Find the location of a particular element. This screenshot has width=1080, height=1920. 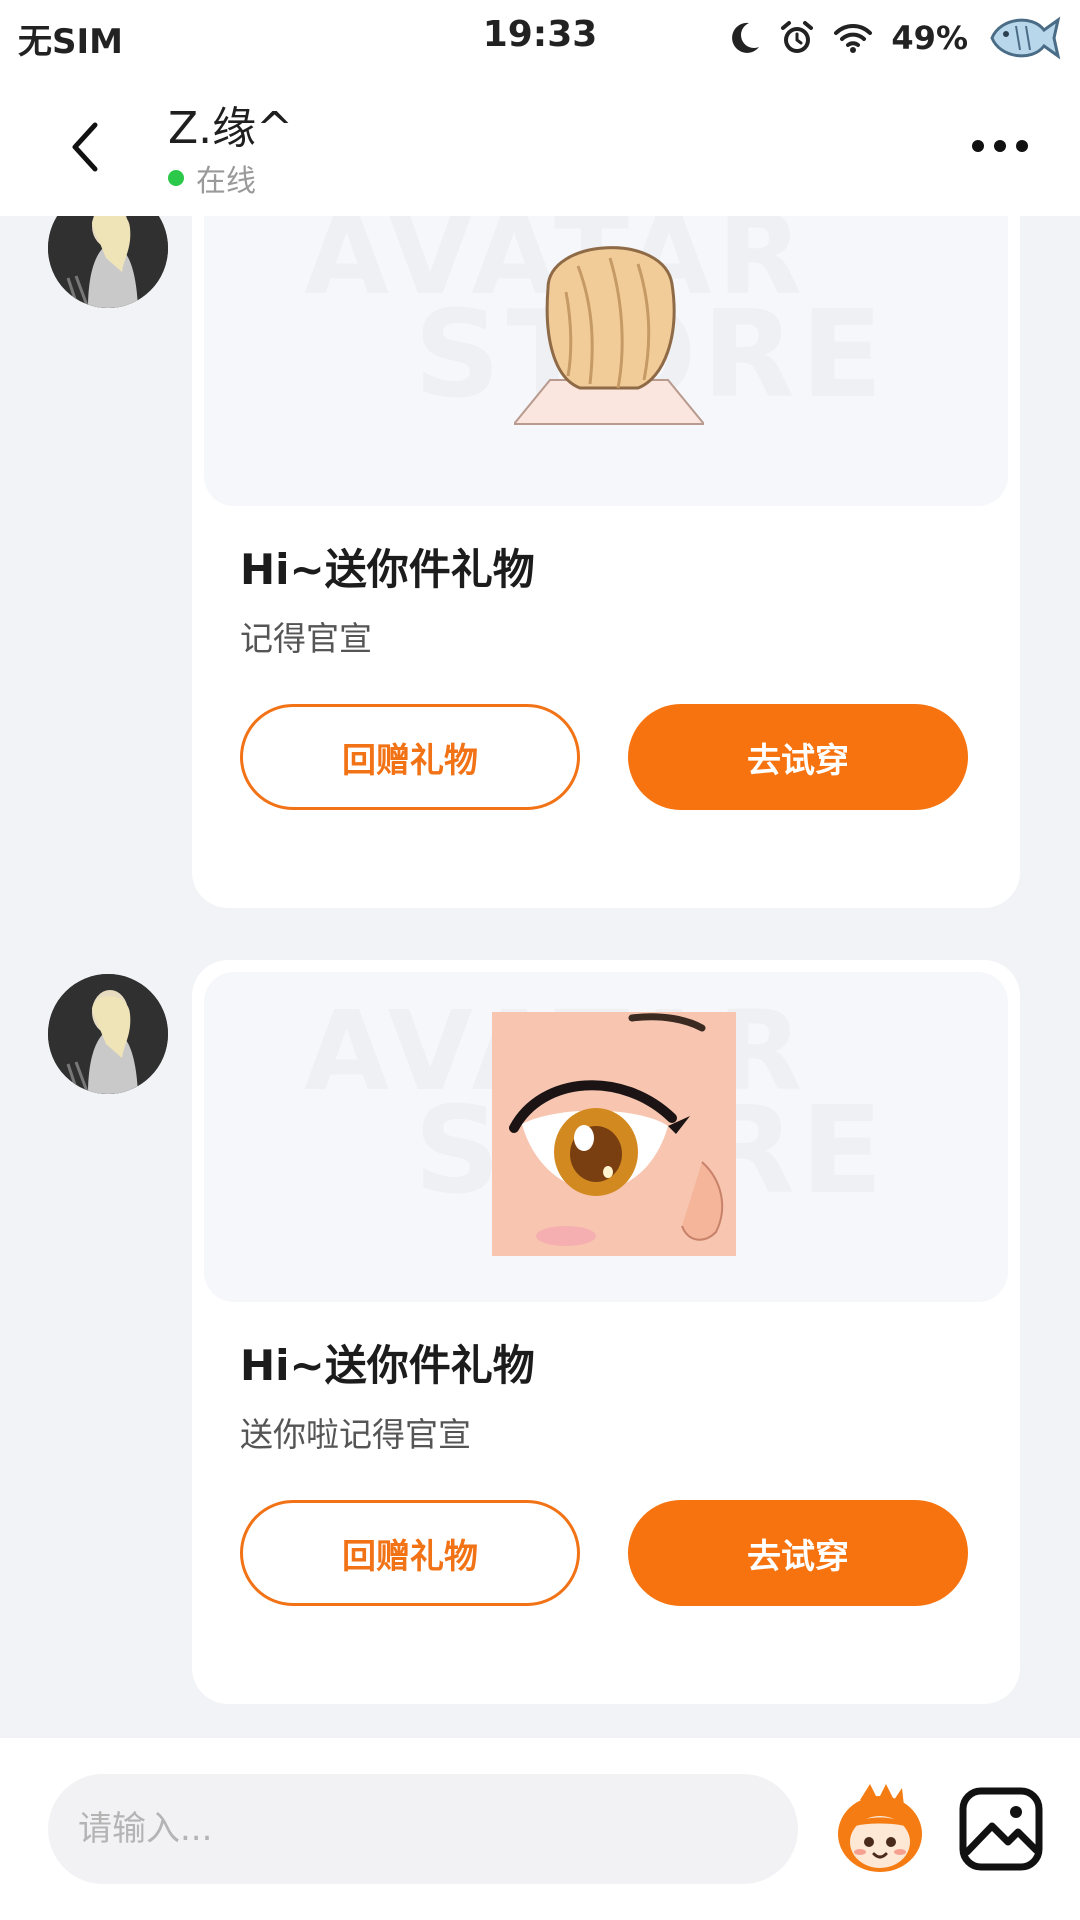

anime-eye-item-icon is located at coordinates (614, 1134).